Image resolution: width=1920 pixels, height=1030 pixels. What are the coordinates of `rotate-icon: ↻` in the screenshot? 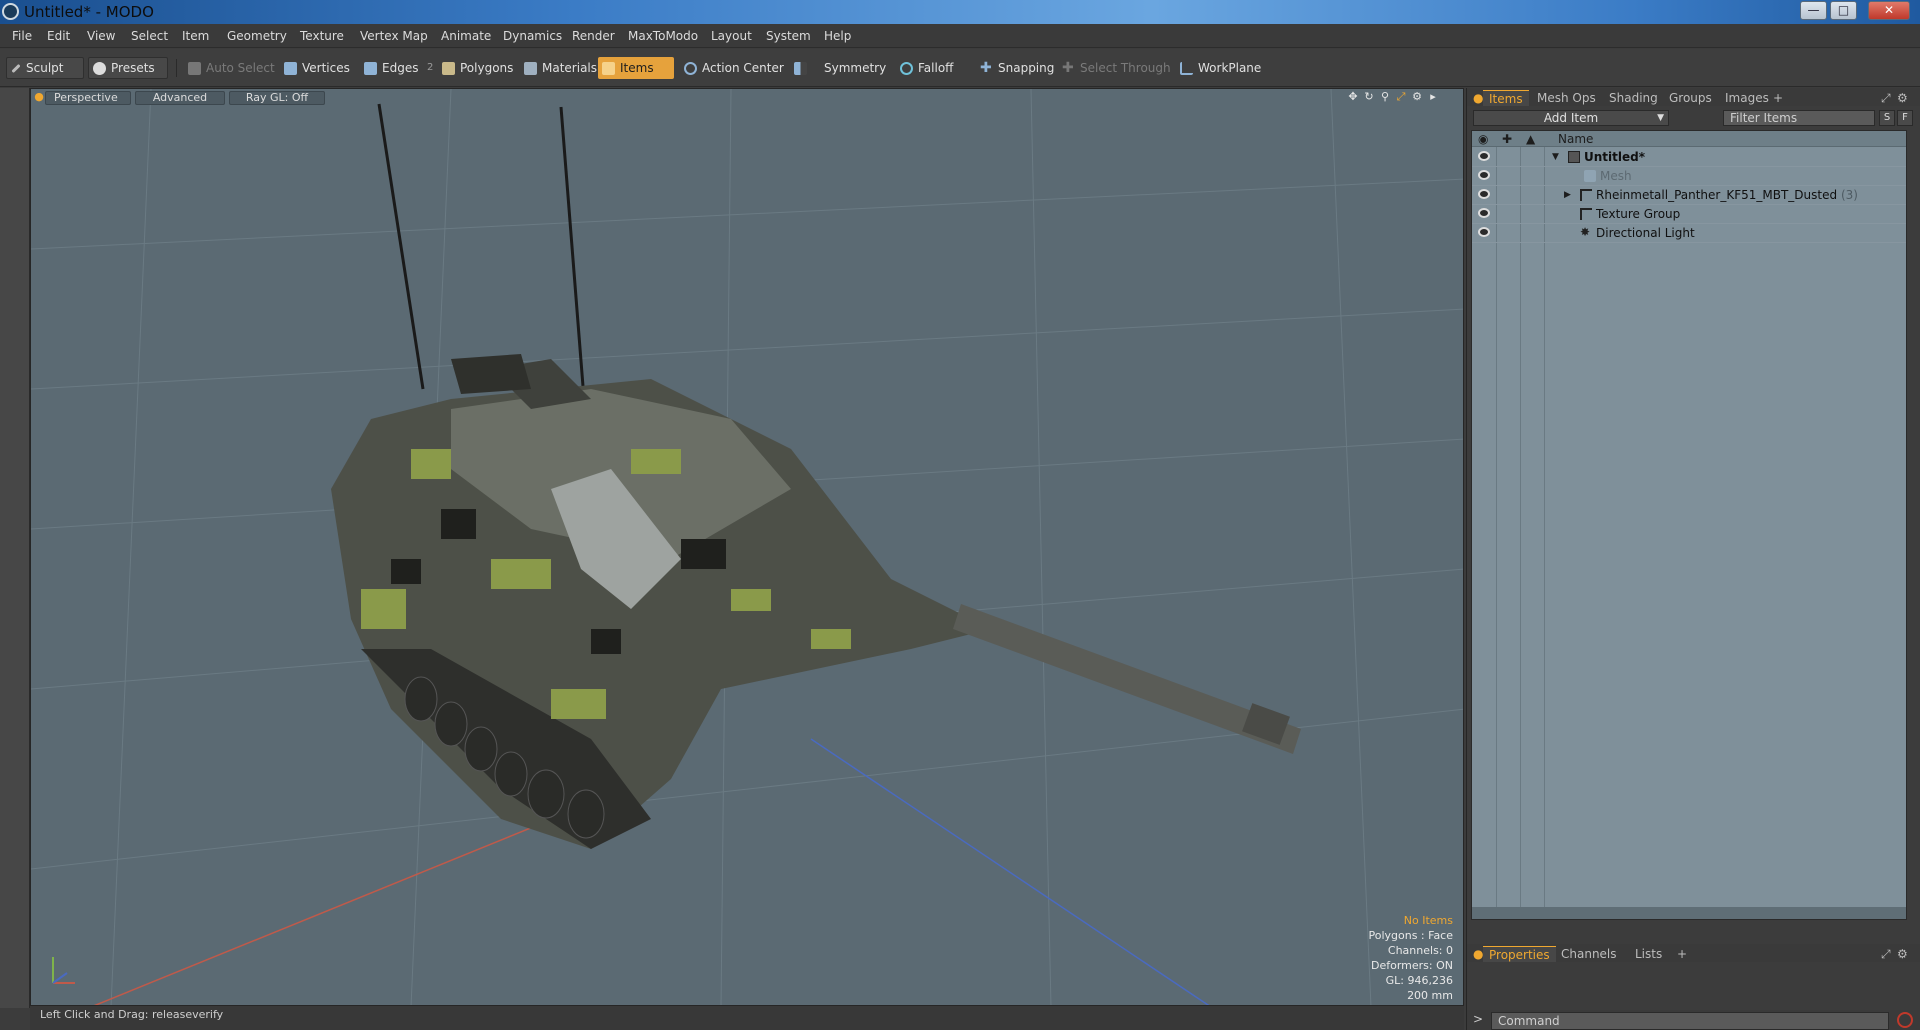 It's located at (1369, 97).